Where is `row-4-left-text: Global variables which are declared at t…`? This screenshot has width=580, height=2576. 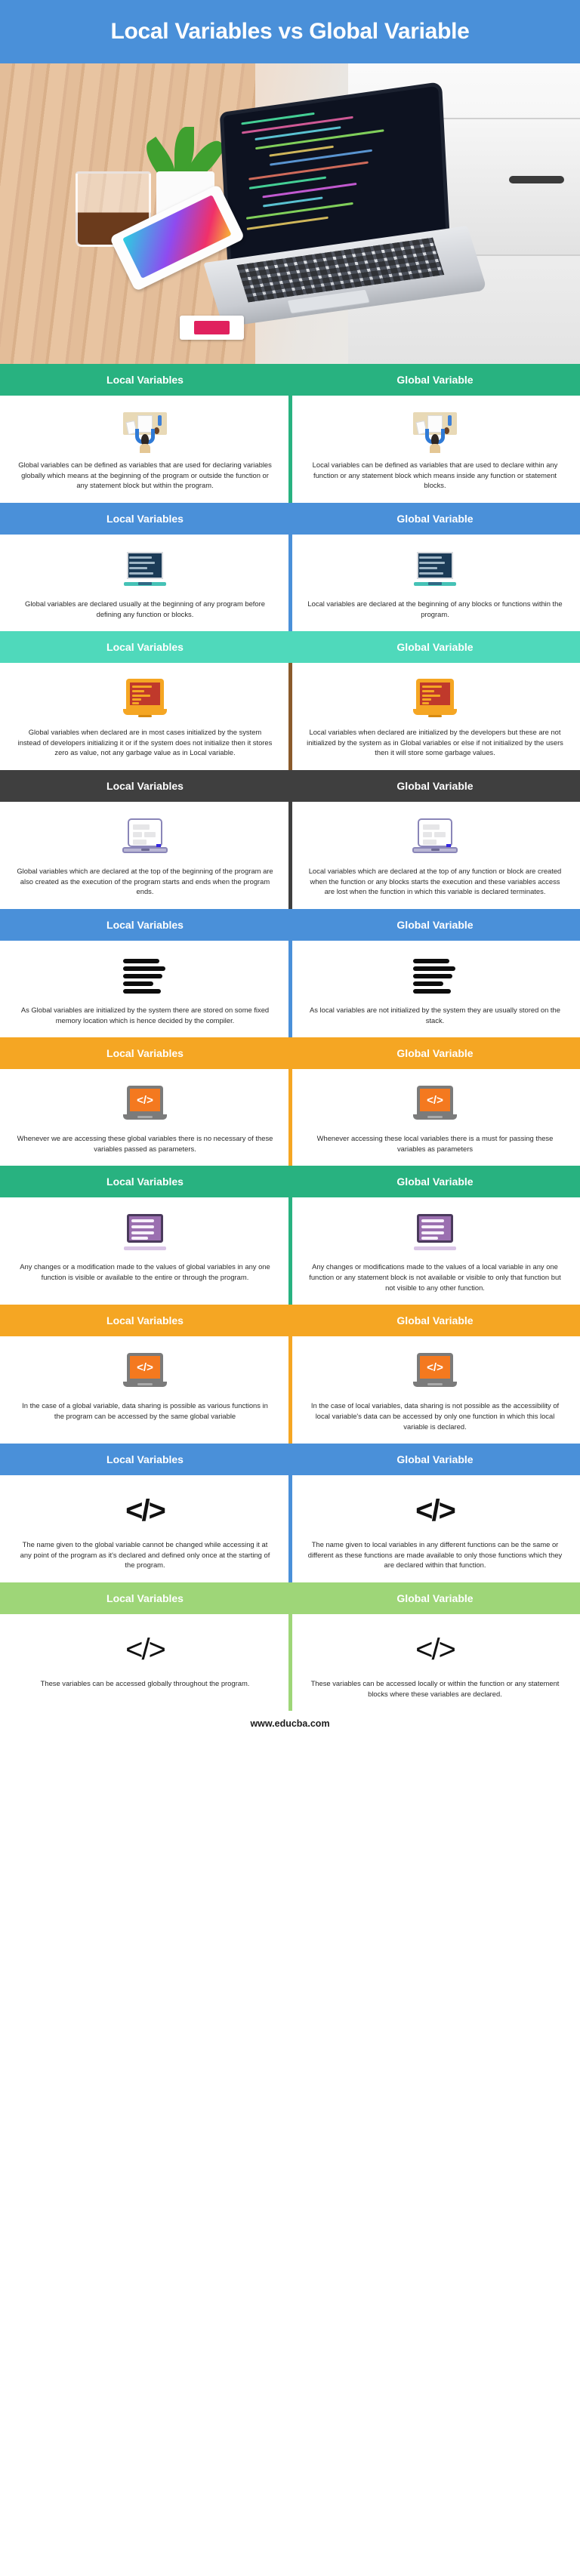 row-4-left-text: Global variables which are declared at t… is located at coordinates (145, 881).